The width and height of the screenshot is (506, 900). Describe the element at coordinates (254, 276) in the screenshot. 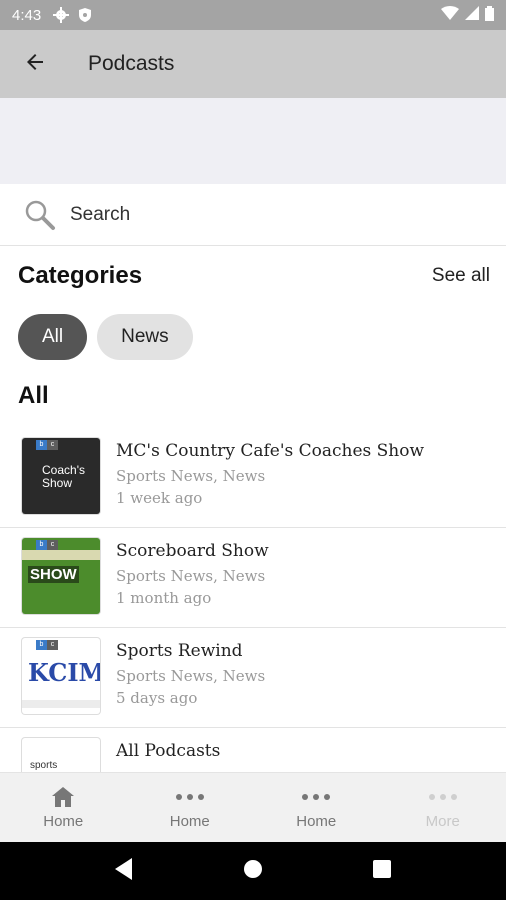

I see `categories-header: Categories See all` at that location.